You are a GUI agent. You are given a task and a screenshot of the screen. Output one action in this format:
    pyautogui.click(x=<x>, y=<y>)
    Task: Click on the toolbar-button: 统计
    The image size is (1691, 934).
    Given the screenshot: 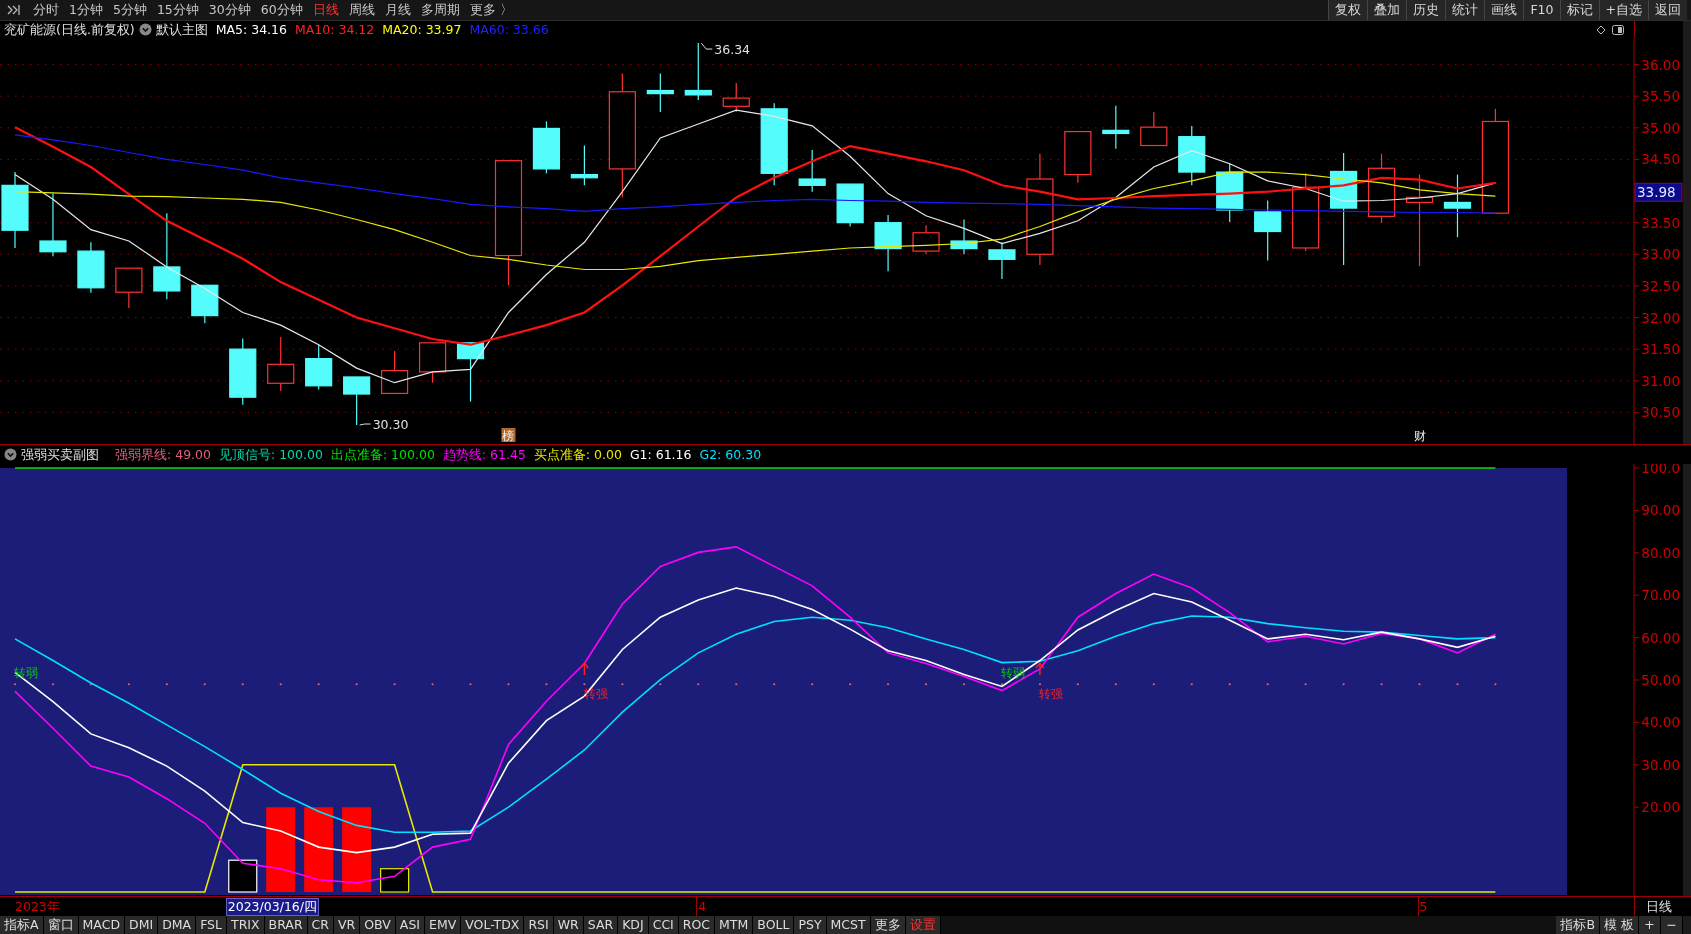 What is the action you would take?
    pyautogui.click(x=1465, y=10)
    